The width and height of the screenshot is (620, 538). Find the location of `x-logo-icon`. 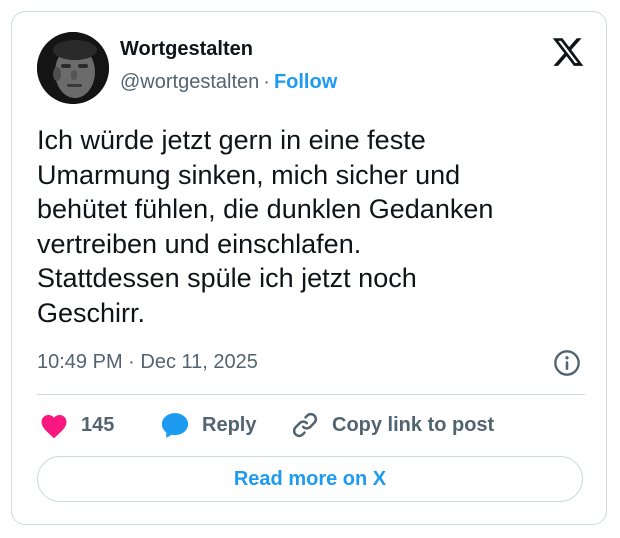

x-logo-icon is located at coordinates (568, 52).